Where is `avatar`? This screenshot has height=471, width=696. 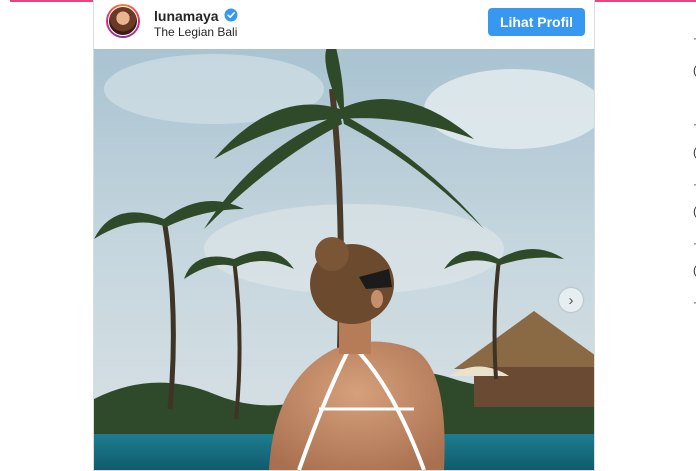
avatar is located at coordinates (123, 21).